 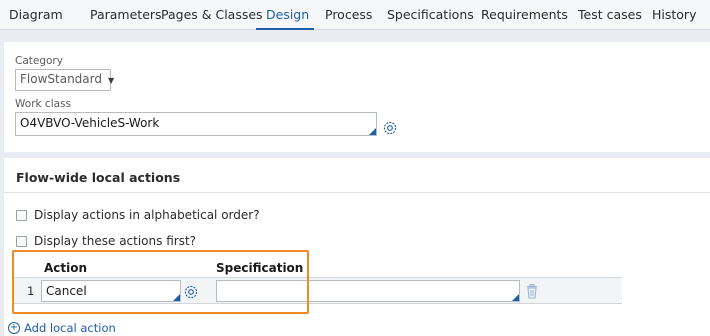 What do you see at coordinates (36, 14) in the screenshot?
I see `tab-diagram: Diagram` at bounding box center [36, 14].